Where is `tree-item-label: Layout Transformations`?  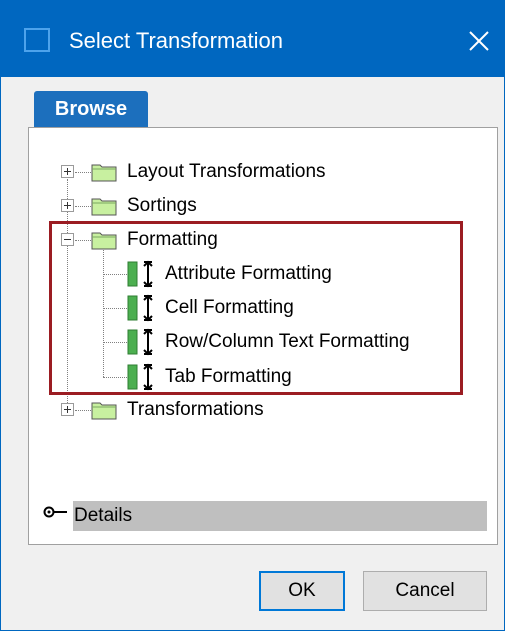 tree-item-label: Layout Transformations is located at coordinates (226, 171).